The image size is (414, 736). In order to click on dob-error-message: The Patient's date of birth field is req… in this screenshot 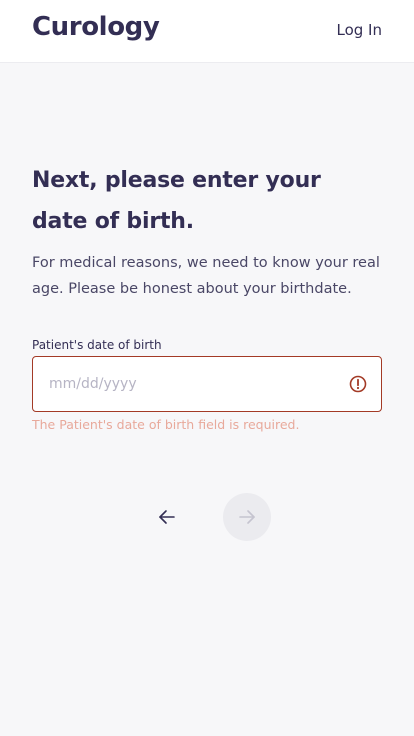, I will do `click(166, 424)`.